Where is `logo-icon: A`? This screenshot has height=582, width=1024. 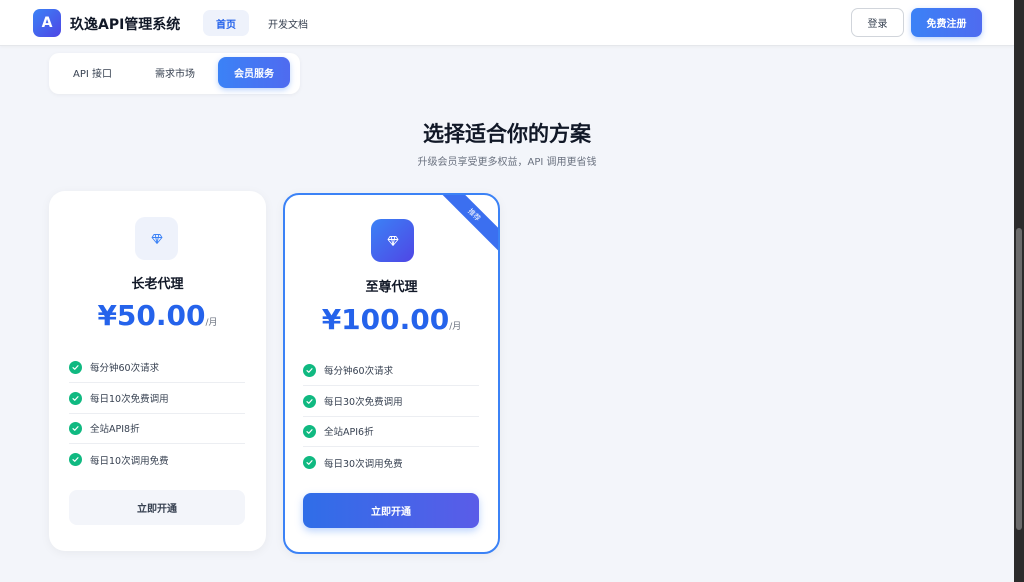
logo-icon: A is located at coordinates (47, 23).